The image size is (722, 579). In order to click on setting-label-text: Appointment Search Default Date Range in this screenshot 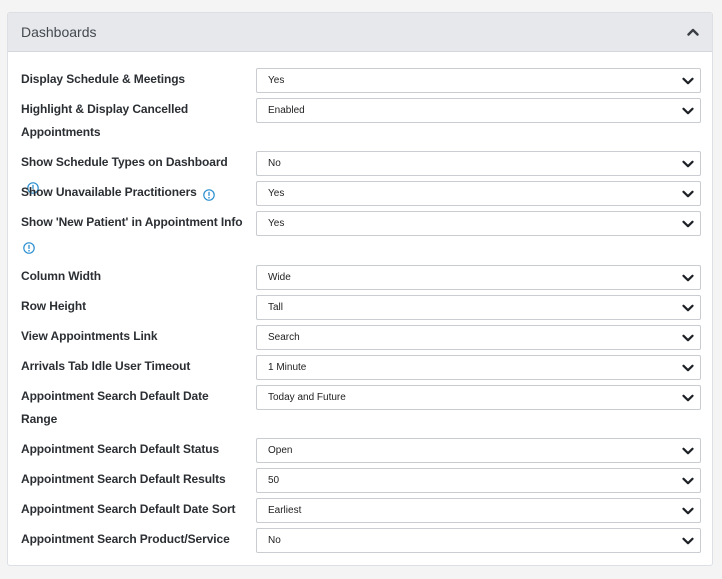, I will do `click(115, 407)`.